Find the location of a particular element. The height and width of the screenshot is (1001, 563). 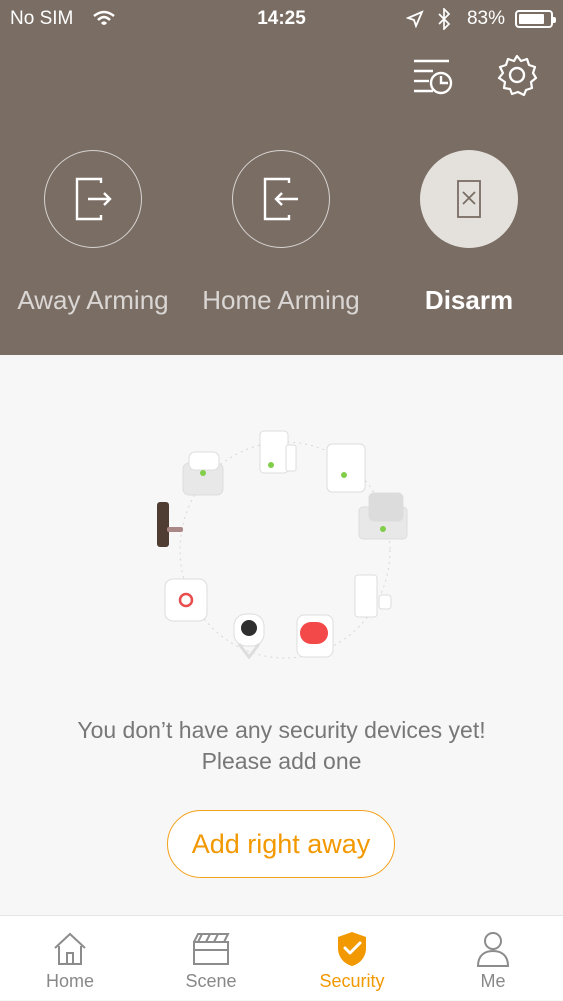

disarm-circle is located at coordinates (469, 199).